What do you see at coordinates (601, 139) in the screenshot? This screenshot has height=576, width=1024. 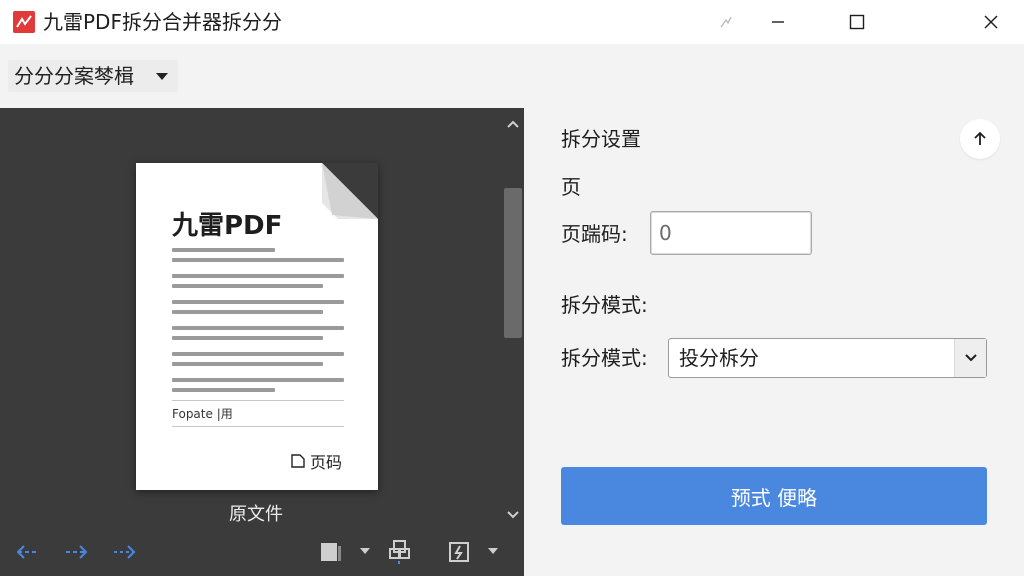 I see `settings-section-title: 拆分设置` at bounding box center [601, 139].